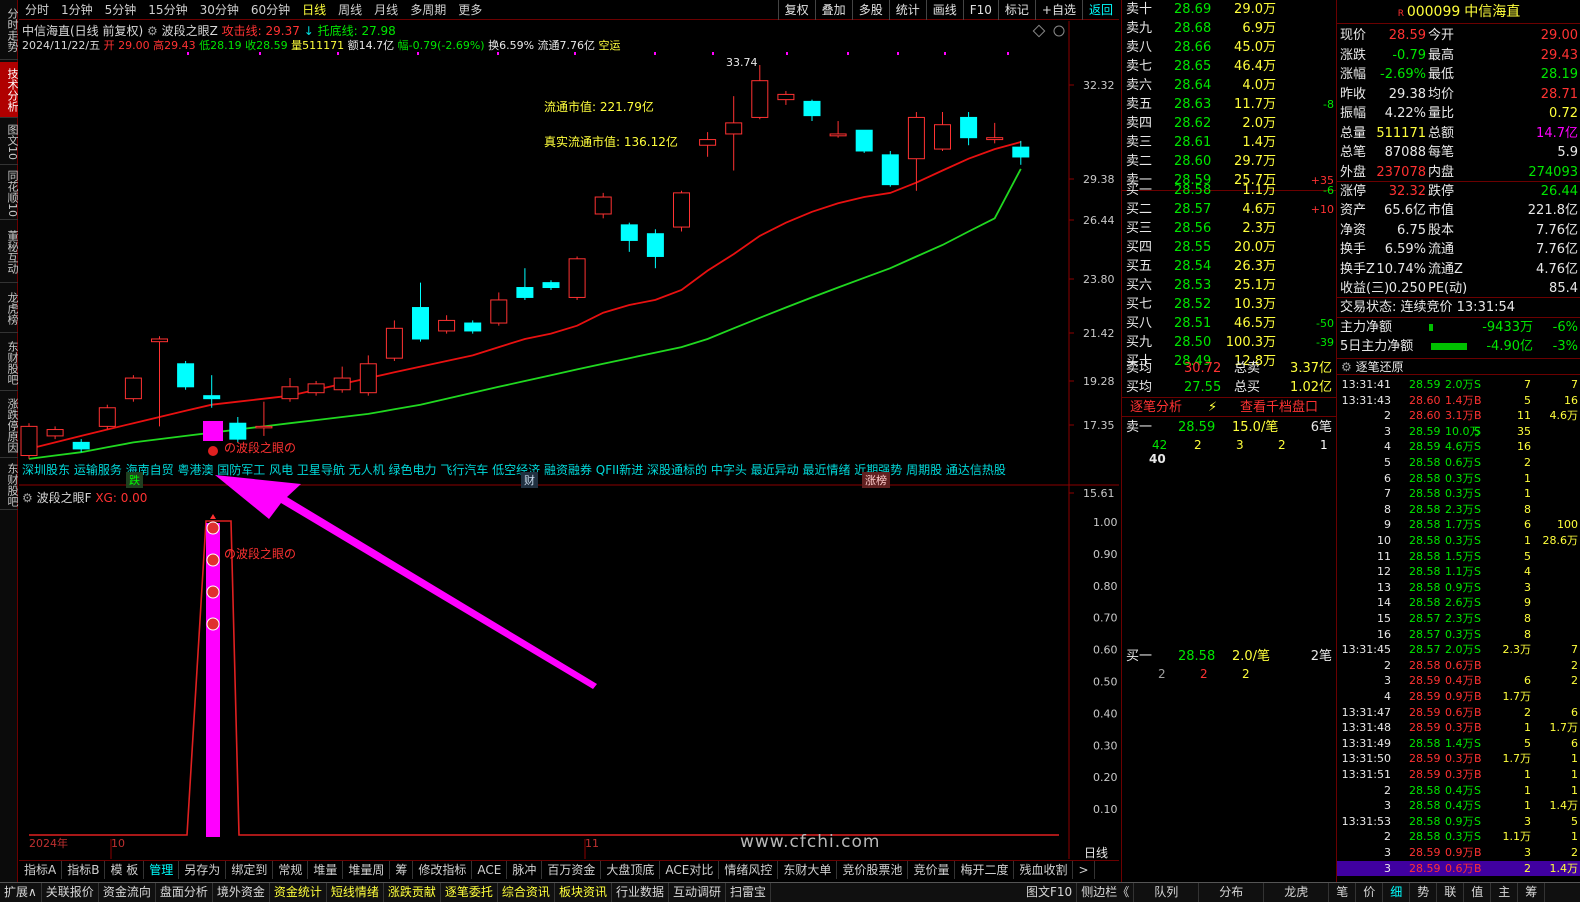 The height and width of the screenshot is (902, 1580). I want to click on left-tab-2: 图文10, so click(9, 142).